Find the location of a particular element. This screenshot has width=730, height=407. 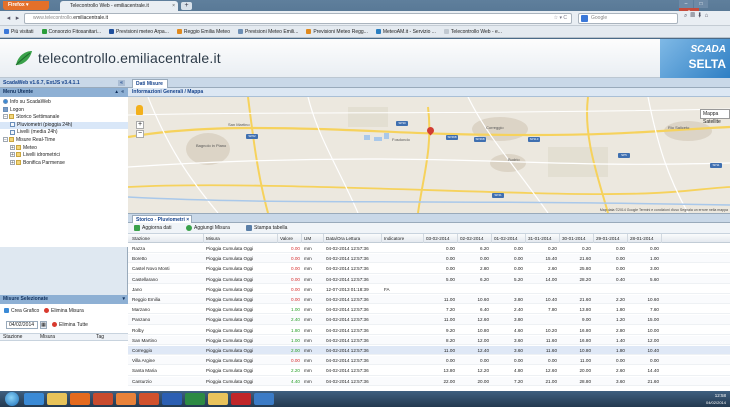

aggiungi-misura-button: Aggiungi Misura is located at coordinates (208, 228).